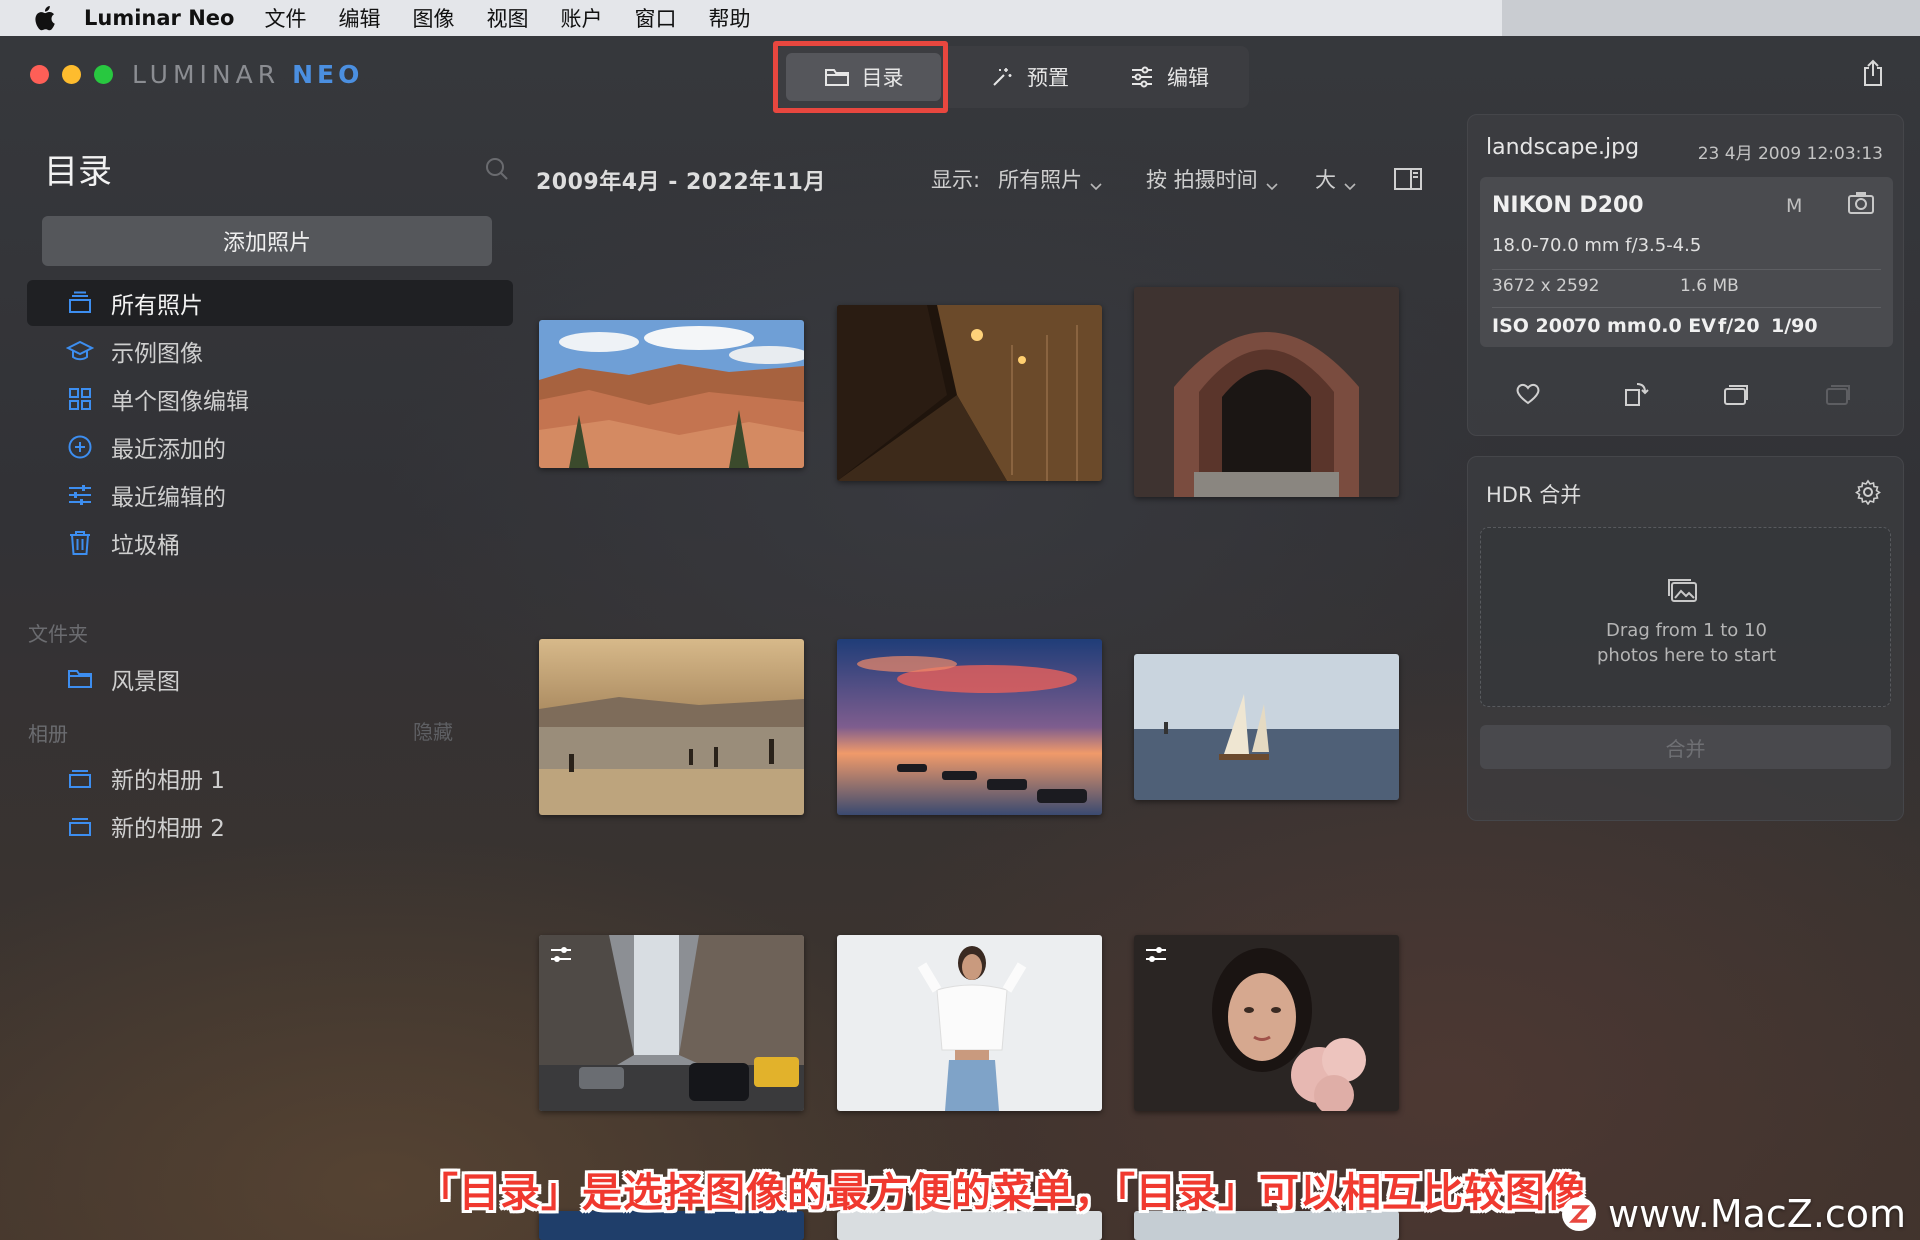 The height and width of the screenshot is (1240, 1920). Describe the element at coordinates (270, 351) in the screenshot. I see `sidebar-item-sample-images: 示例图像` at that location.